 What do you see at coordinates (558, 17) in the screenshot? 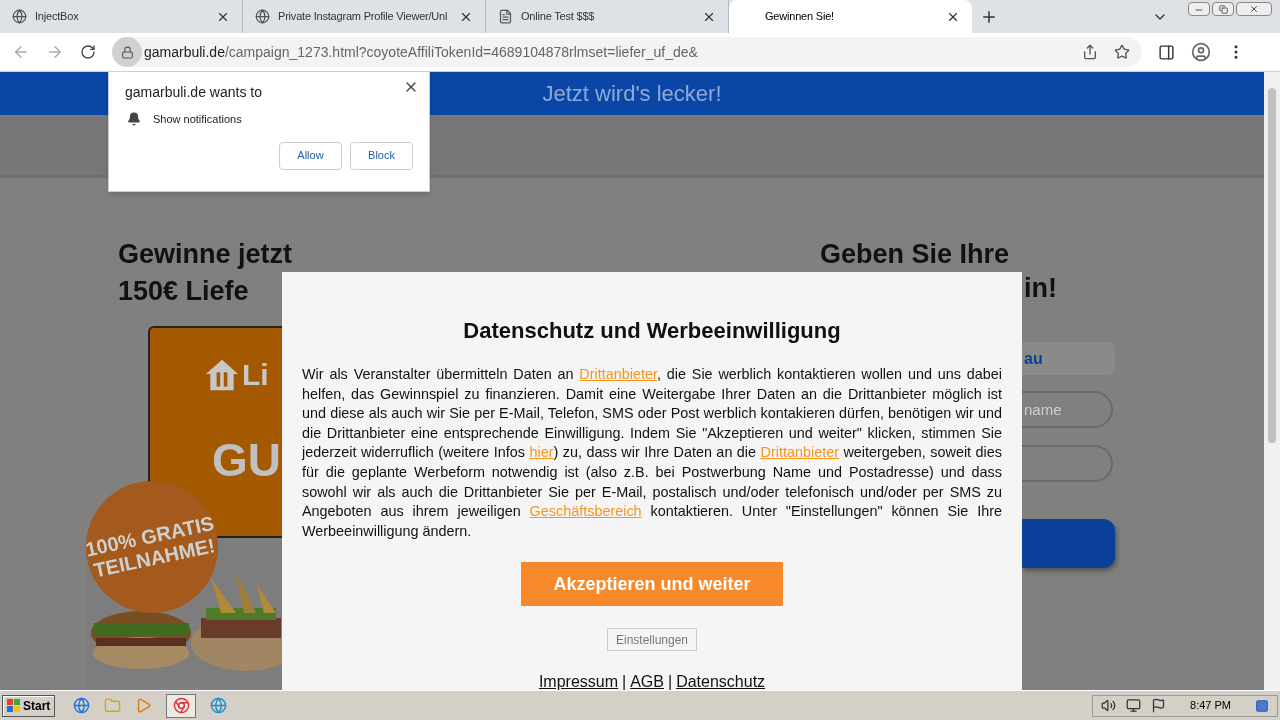
I see `tab-title: Online Test $$$` at bounding box center [558, 17].